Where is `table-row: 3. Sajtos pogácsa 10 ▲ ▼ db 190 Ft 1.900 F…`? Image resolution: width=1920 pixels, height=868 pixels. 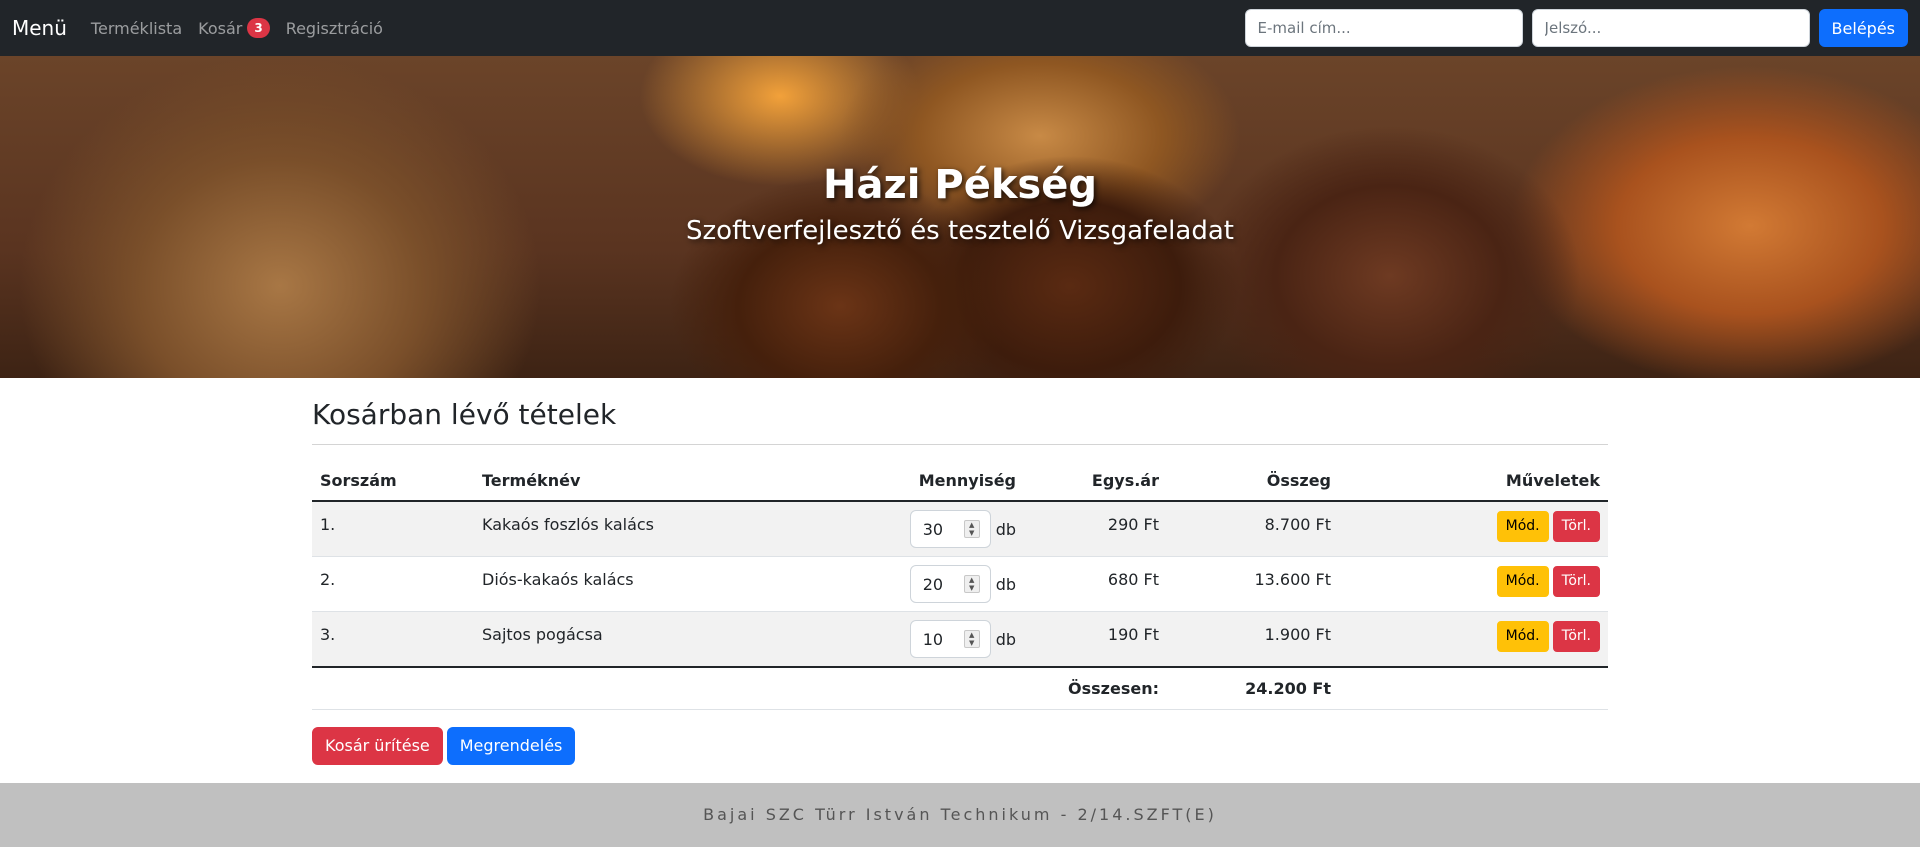 table-row: 3. Sajtos pogácsa 10 ▲ ▼ db 190 Ft 1.900 F… is located at coordinates (960, 639).